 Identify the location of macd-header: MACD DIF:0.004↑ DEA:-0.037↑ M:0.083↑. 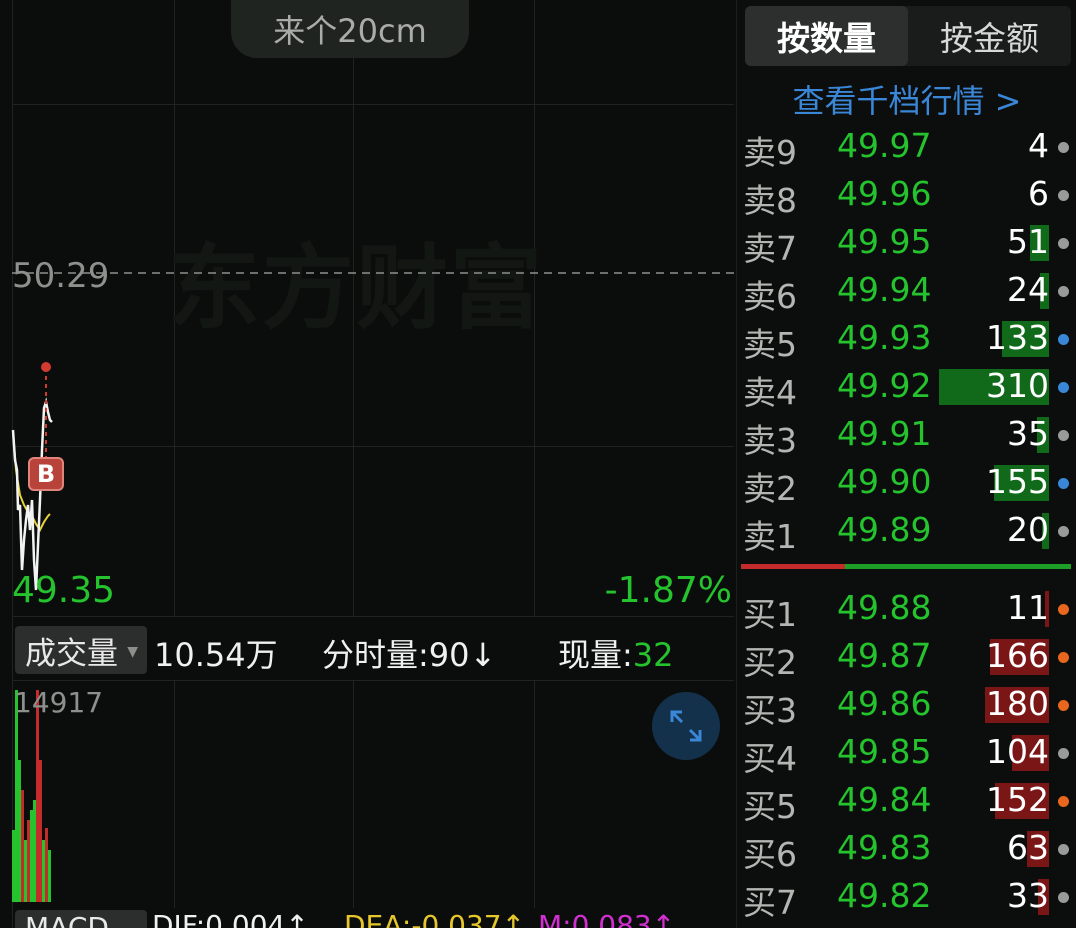
(368, 918).